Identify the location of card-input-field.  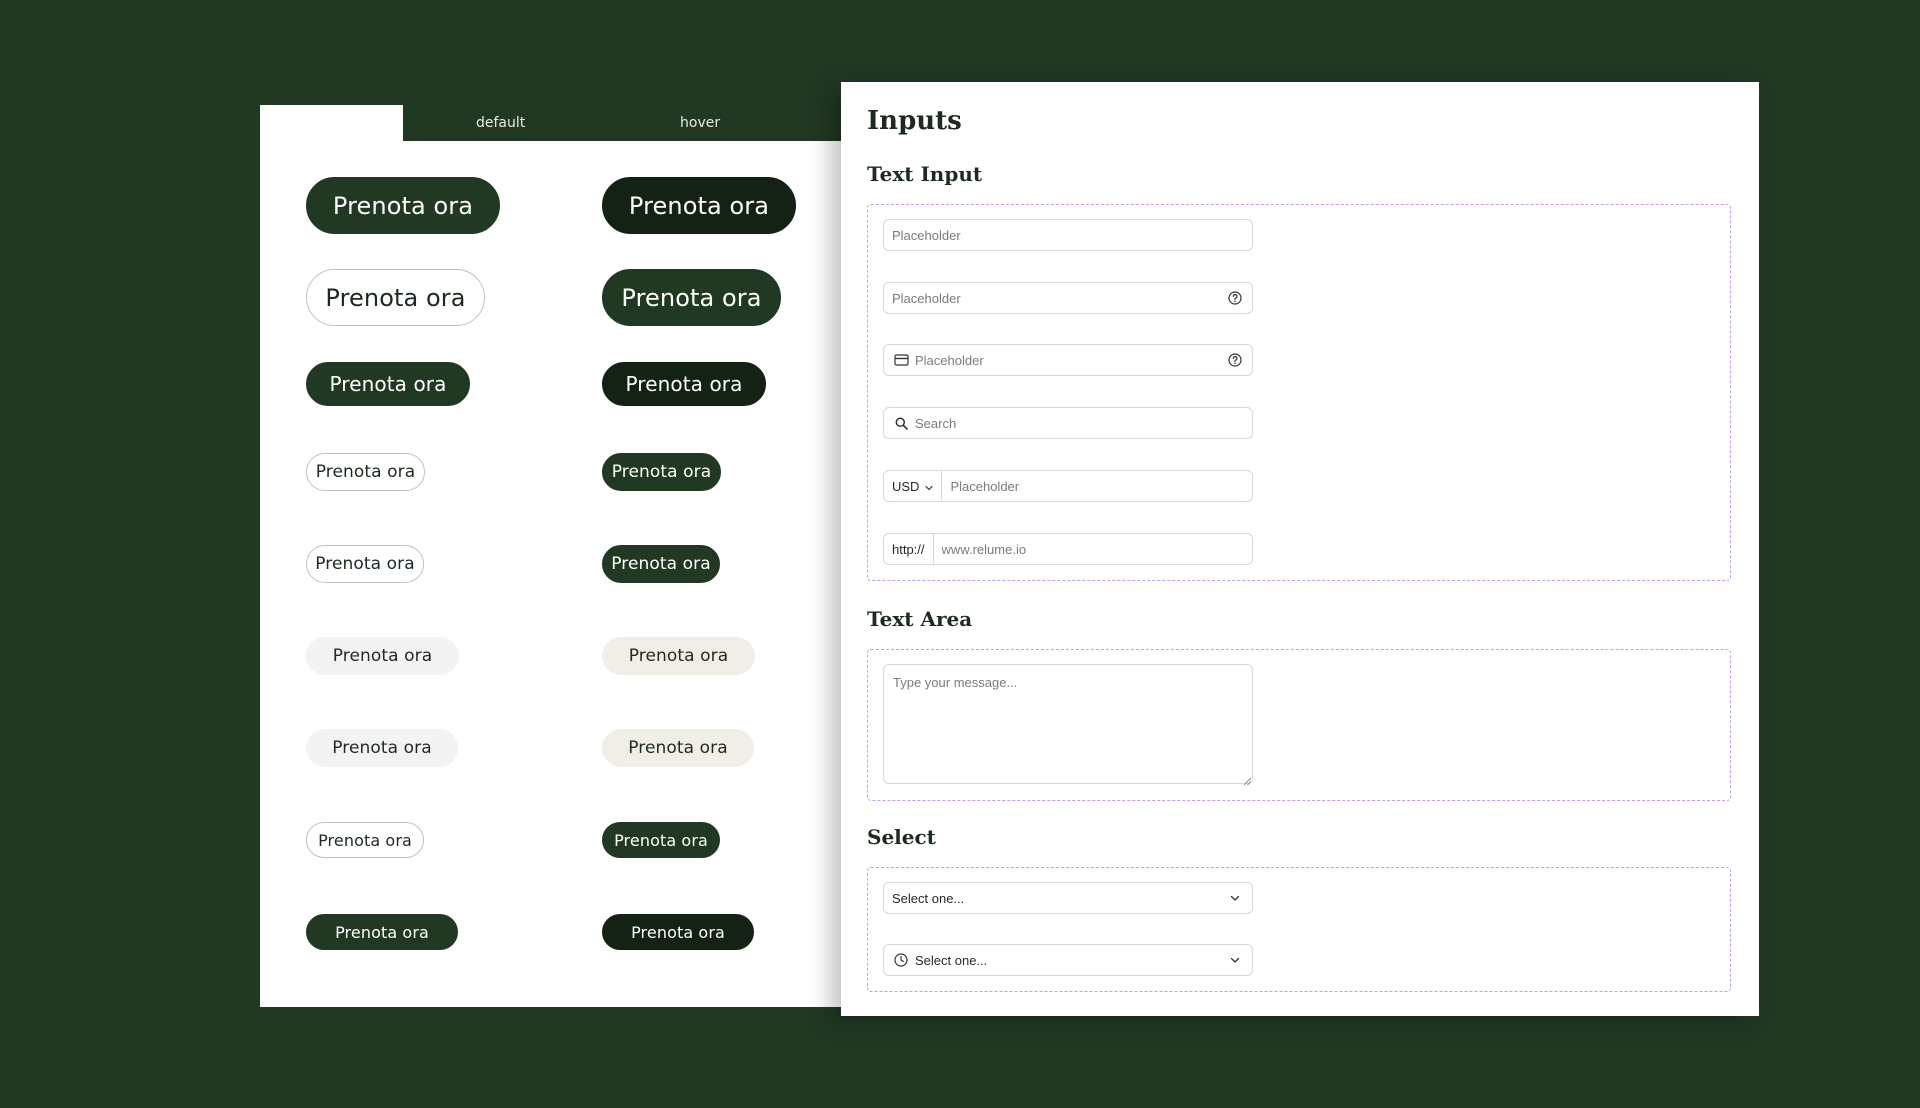
(1068, 360).